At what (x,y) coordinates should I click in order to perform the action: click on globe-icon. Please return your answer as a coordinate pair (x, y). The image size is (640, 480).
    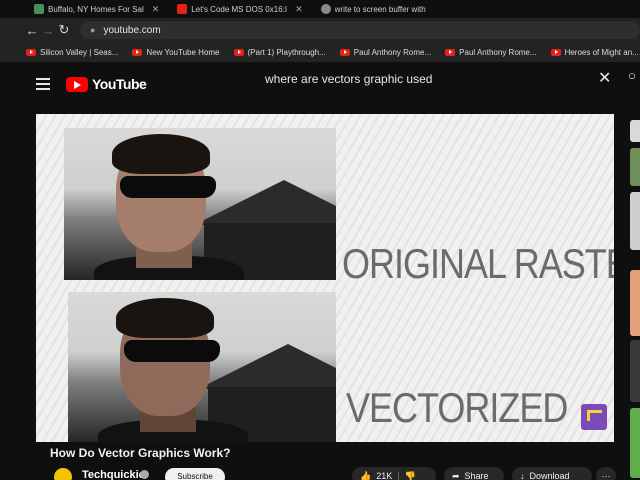
    Looking at the image, I should click on (325, 9).